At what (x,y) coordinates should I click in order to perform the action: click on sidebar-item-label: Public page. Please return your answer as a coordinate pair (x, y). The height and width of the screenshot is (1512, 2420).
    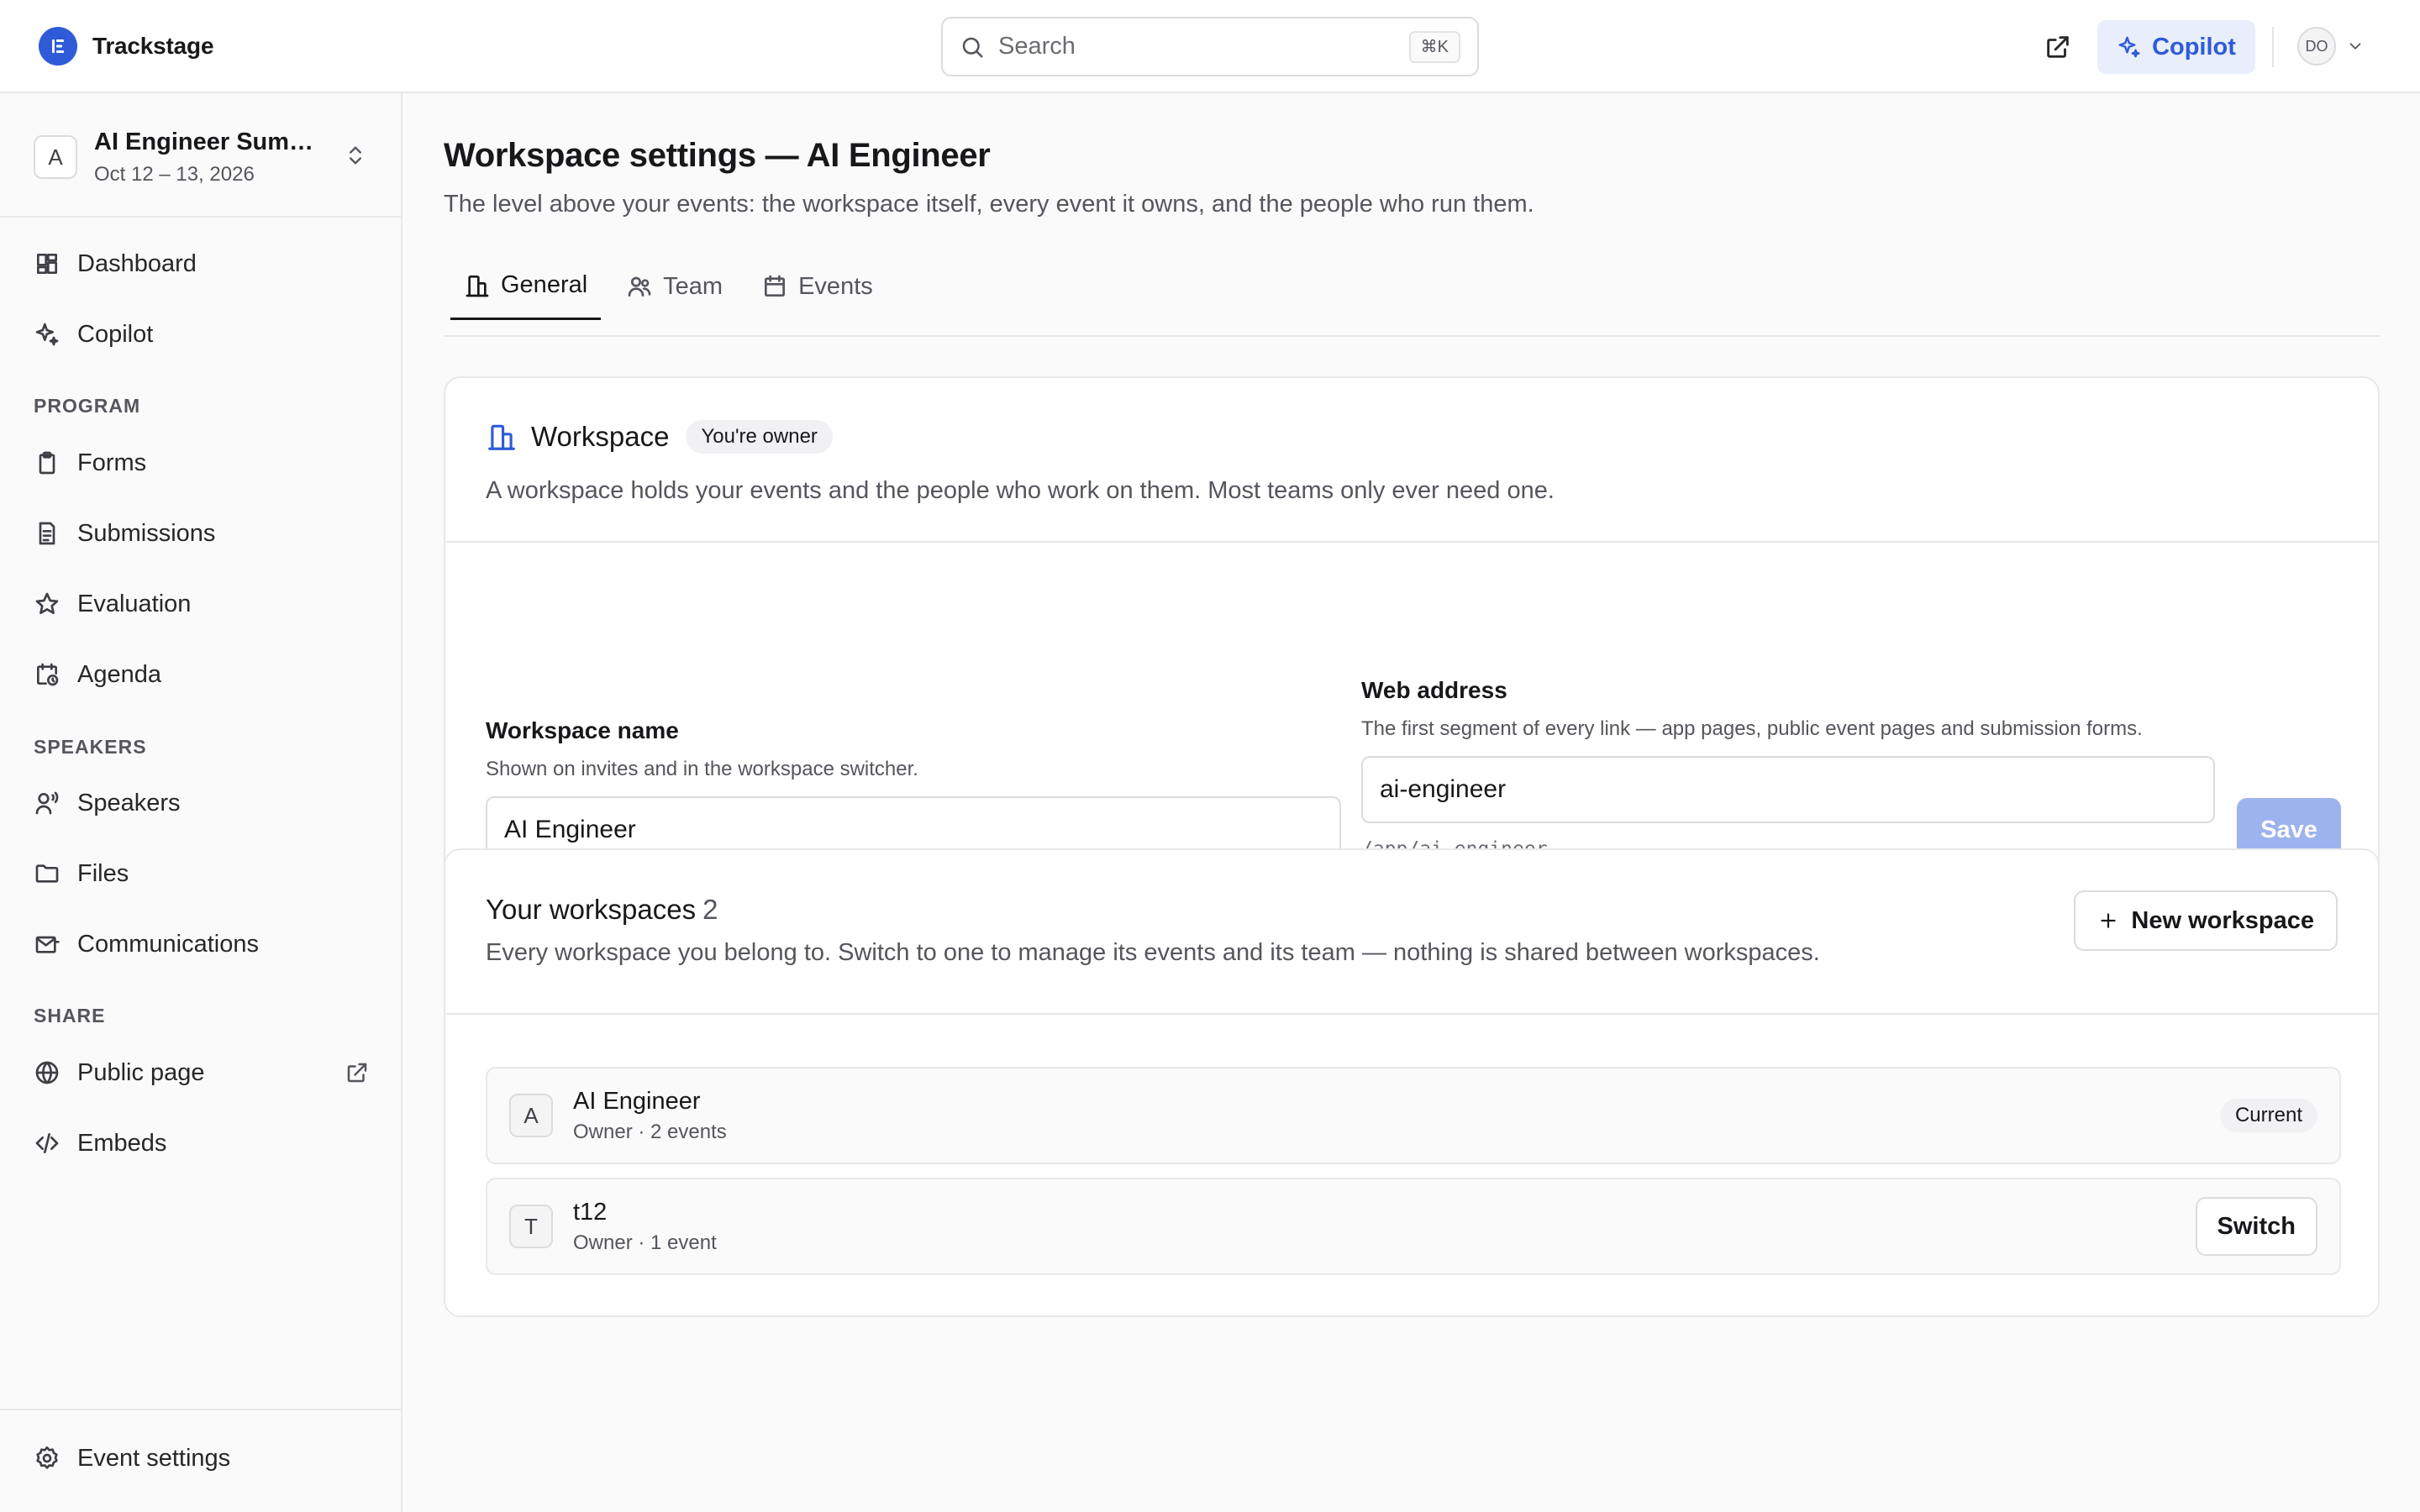
    Looking at the image, I should click on (141, 1072).